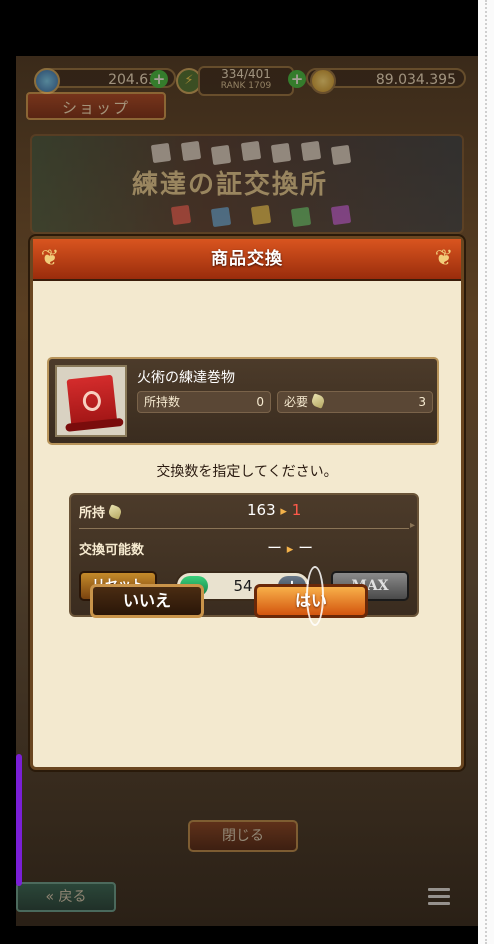  Describe the element at coordinates (247, 472) in the screenshot. I see `quantity-prompt: 交換数を指定してください。` at that location.